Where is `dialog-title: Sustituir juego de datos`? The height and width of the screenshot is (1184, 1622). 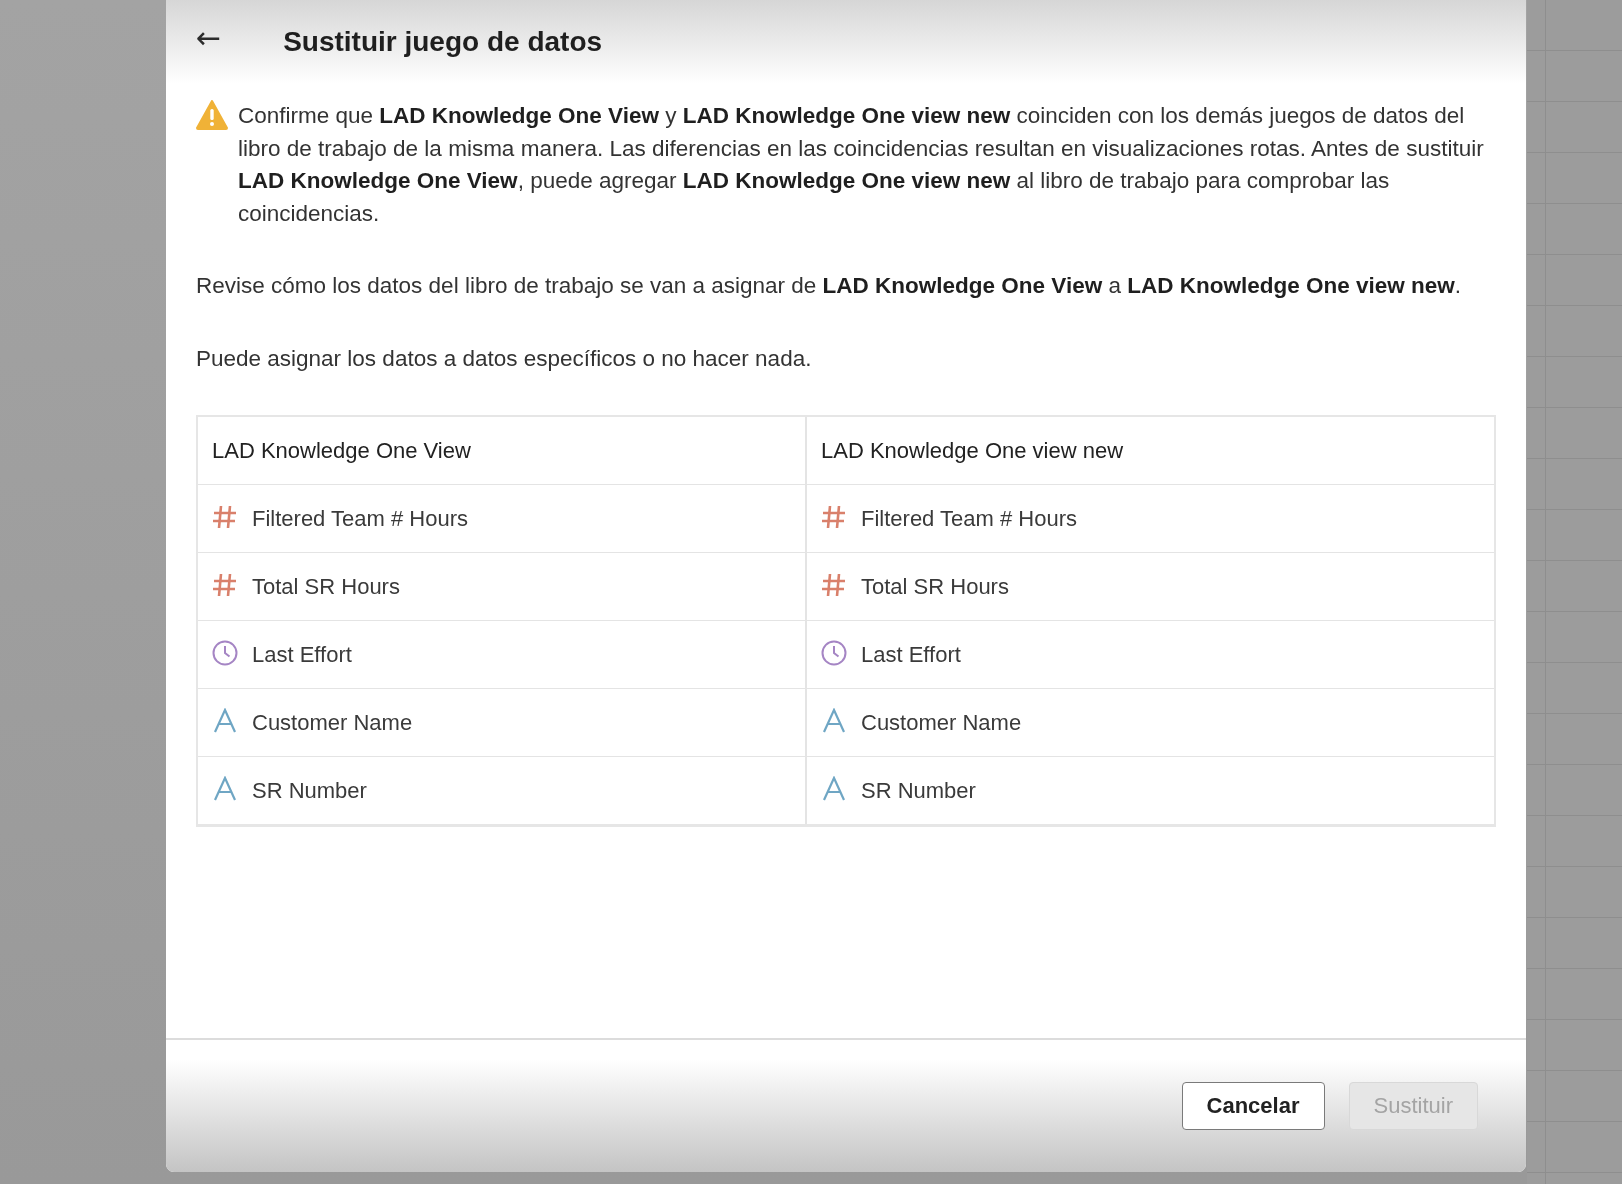 dialog-title: Sustituir juego de datos is located at coordinates (443, 42).